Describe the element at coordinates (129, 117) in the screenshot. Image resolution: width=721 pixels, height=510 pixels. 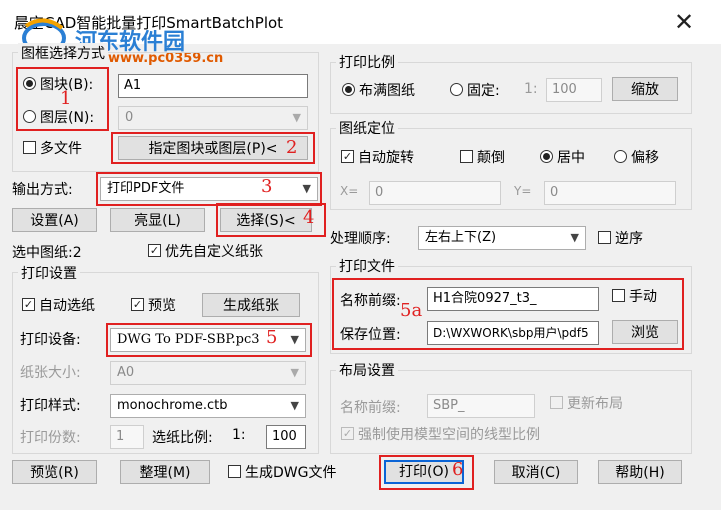
I see `layer-select-value: 0` at that location.